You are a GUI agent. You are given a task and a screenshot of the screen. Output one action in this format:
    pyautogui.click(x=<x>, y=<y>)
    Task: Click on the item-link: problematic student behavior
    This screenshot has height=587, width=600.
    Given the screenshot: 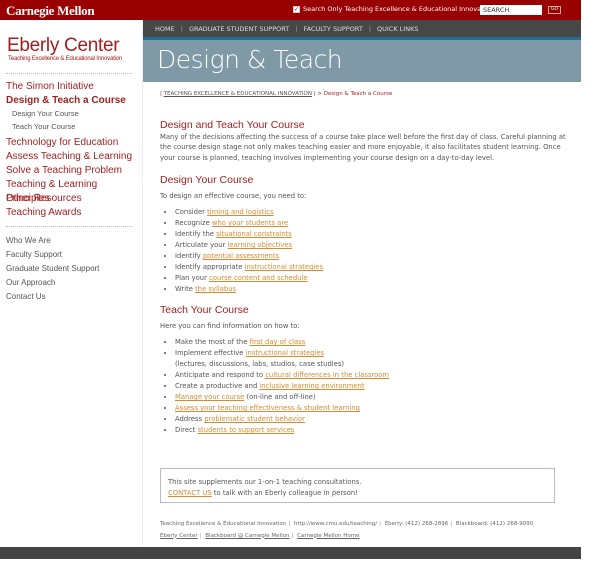 What is the action you would take?
    pyautogui.click(x=254, y=419)
    